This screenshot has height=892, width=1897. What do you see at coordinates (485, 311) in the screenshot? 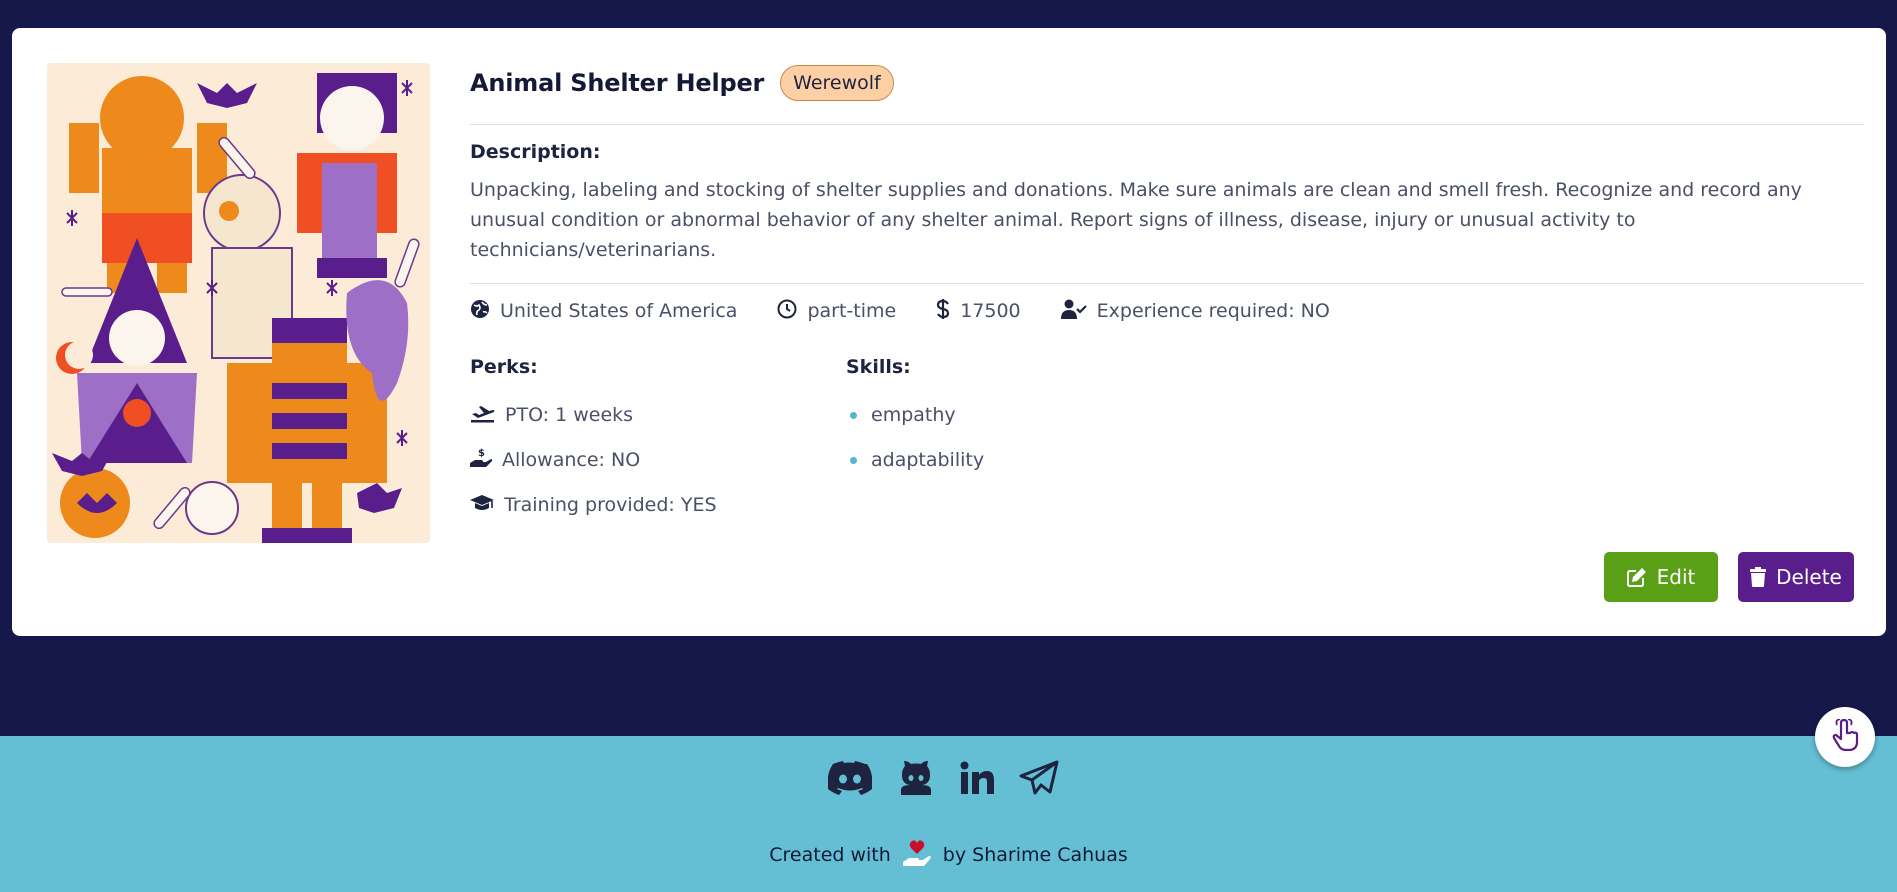
I see `globe-icon` at bounding box center [485, 311].